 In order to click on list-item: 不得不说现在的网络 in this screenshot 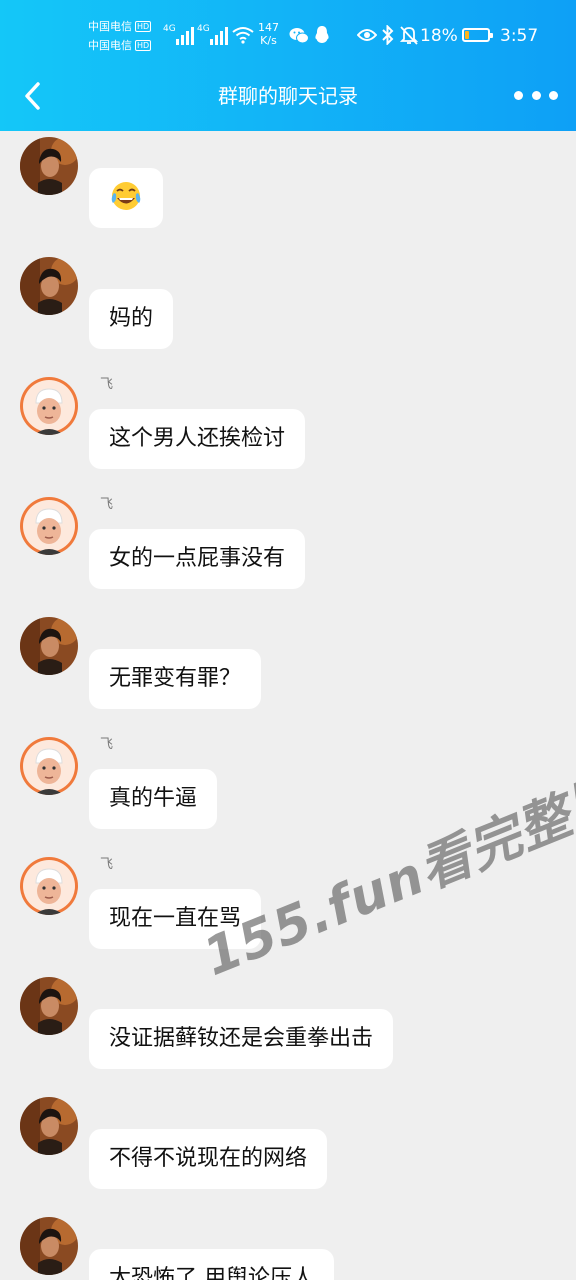, I will do `click(288, 1146)`.